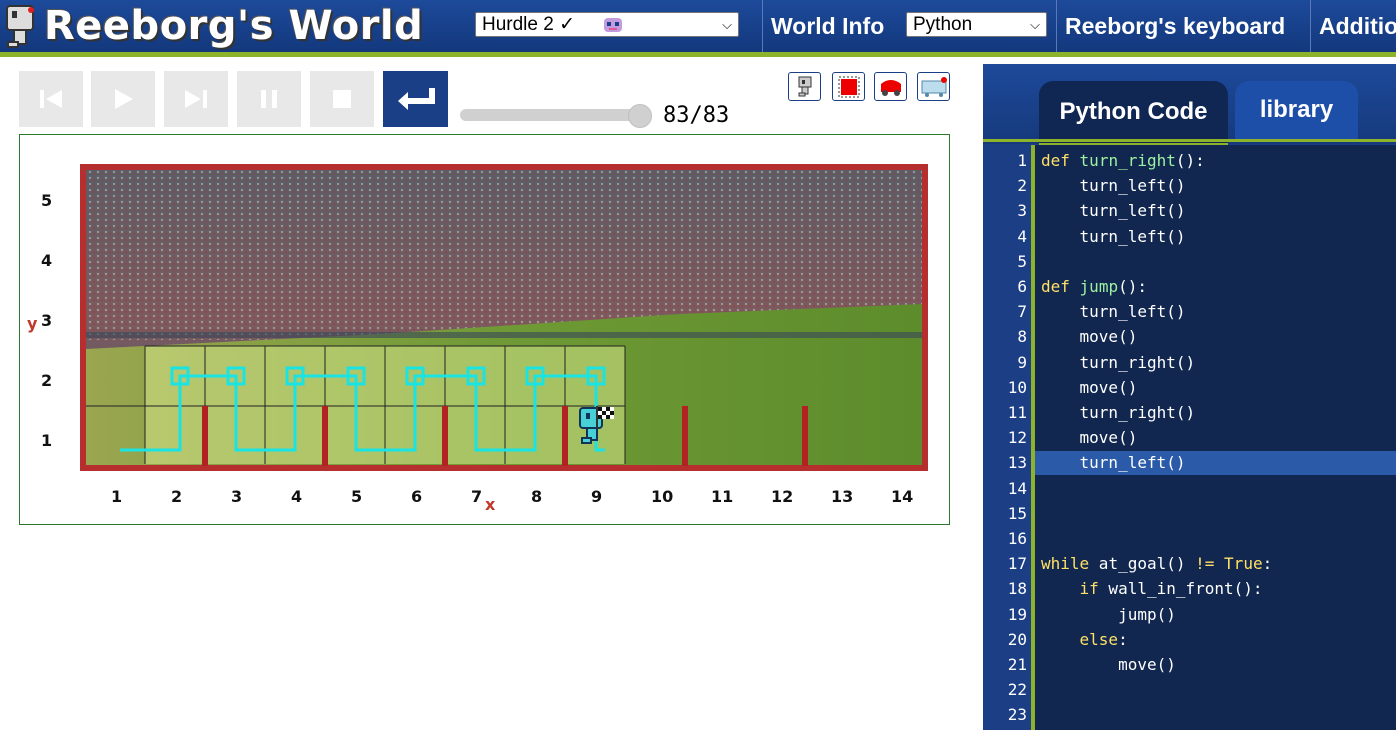 This screenshot has height=730, width=1396. I want to click on back-button, so click(415, 99).